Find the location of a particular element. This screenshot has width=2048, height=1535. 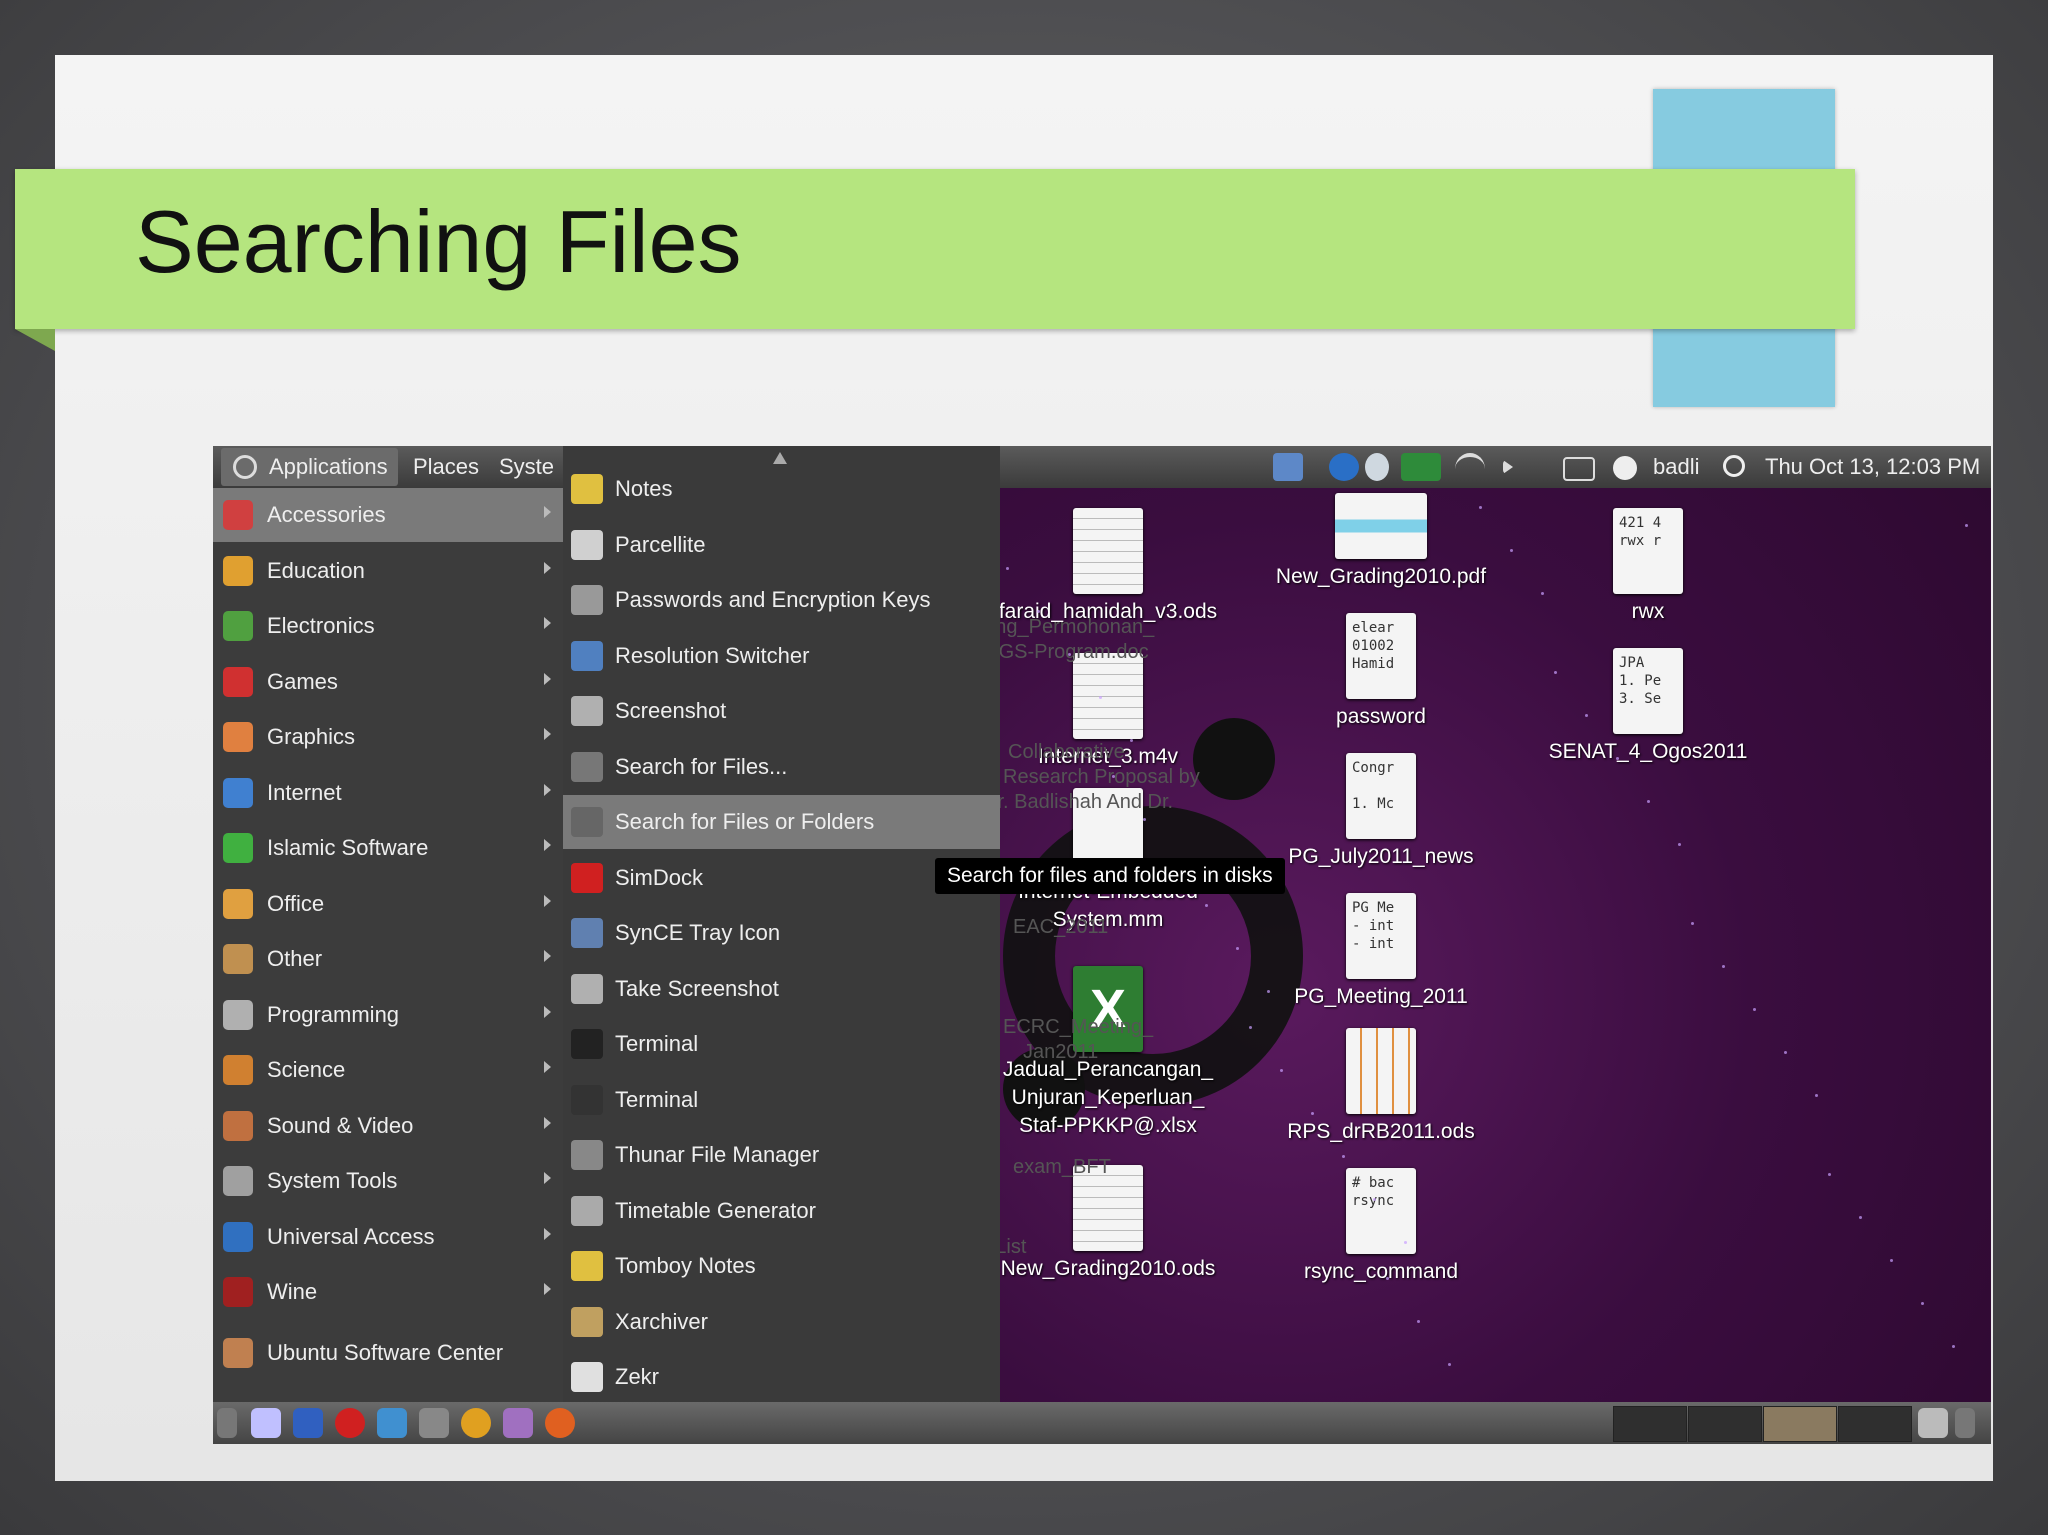

faded-desktop-label: Jan2011 is located at coordinates (1061, 1052).